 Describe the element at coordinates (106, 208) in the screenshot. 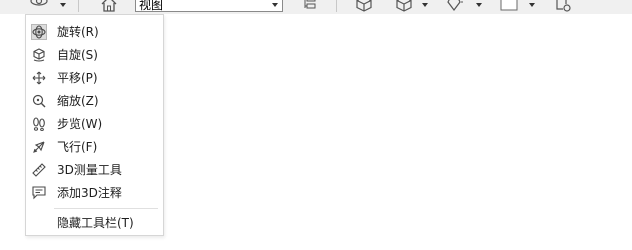

I see `menu-separator` at that location.